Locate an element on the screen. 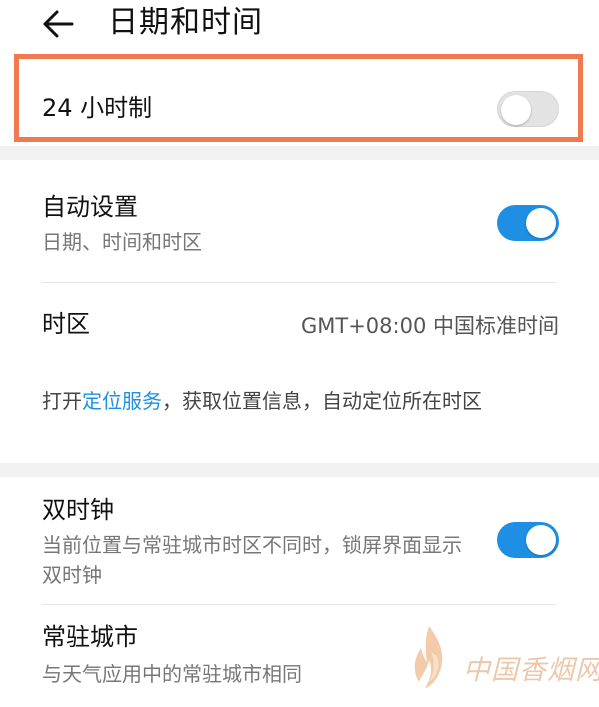  timezone-label: 时区 is located at coordinates (66, 324).